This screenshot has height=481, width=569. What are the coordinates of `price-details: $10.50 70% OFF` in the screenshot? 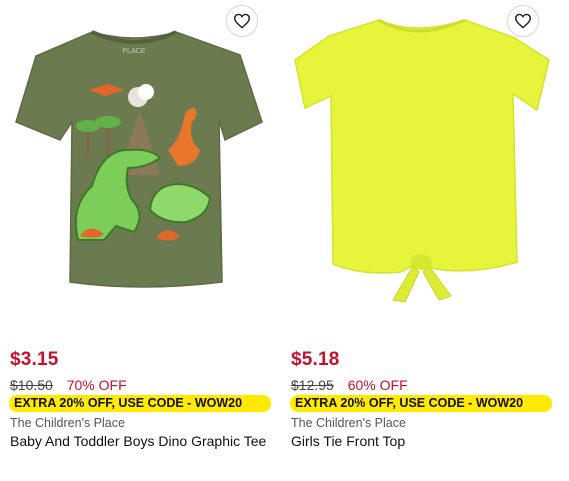 It's located at (68, 385).